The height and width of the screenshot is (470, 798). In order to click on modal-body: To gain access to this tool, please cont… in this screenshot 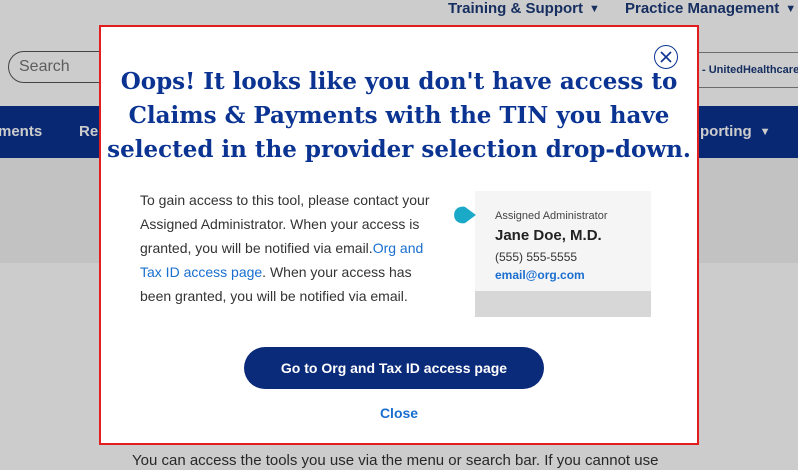, I will do `click(290, 248)`.